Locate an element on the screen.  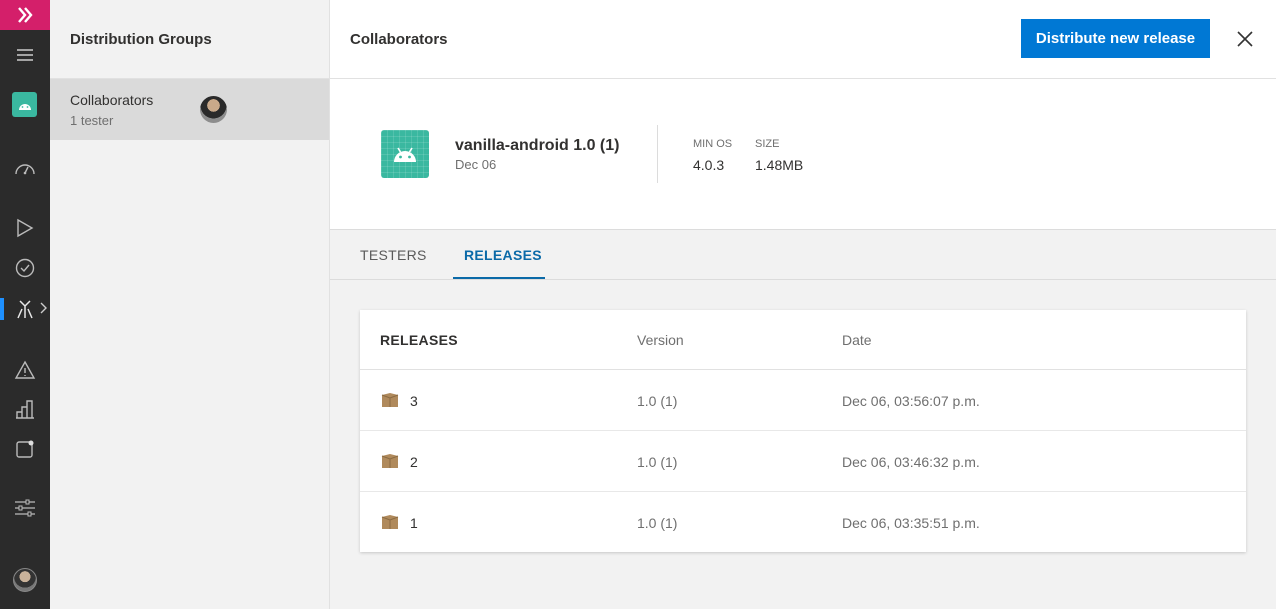
menu-icon is located at coordinates (25, 55).